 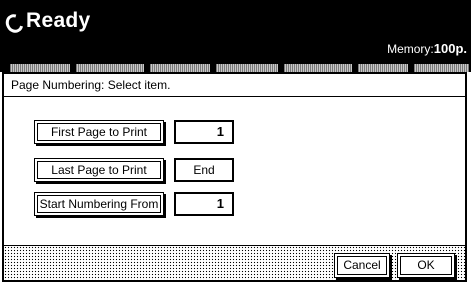 I want to click on dialog-title: Page Numbering: Select item., so click(x=91, y=85).